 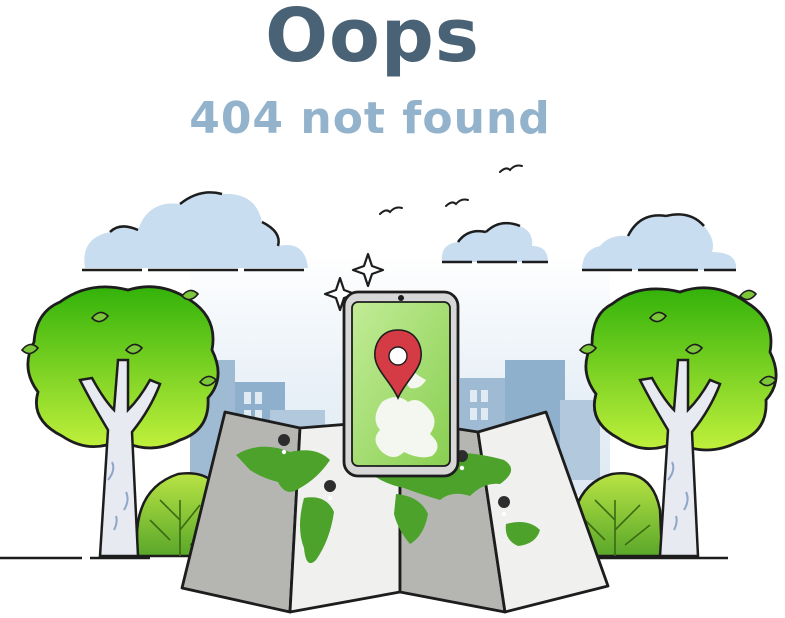 I want to click on cloud-left, so click(x=195, y=231).